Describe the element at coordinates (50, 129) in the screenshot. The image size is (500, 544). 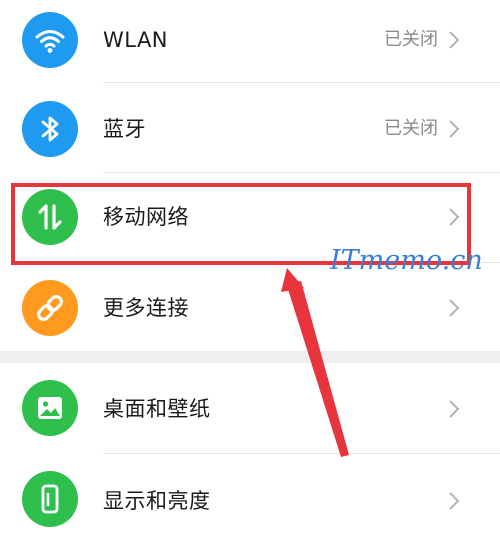
I see `bluetooth-icon` at that location.